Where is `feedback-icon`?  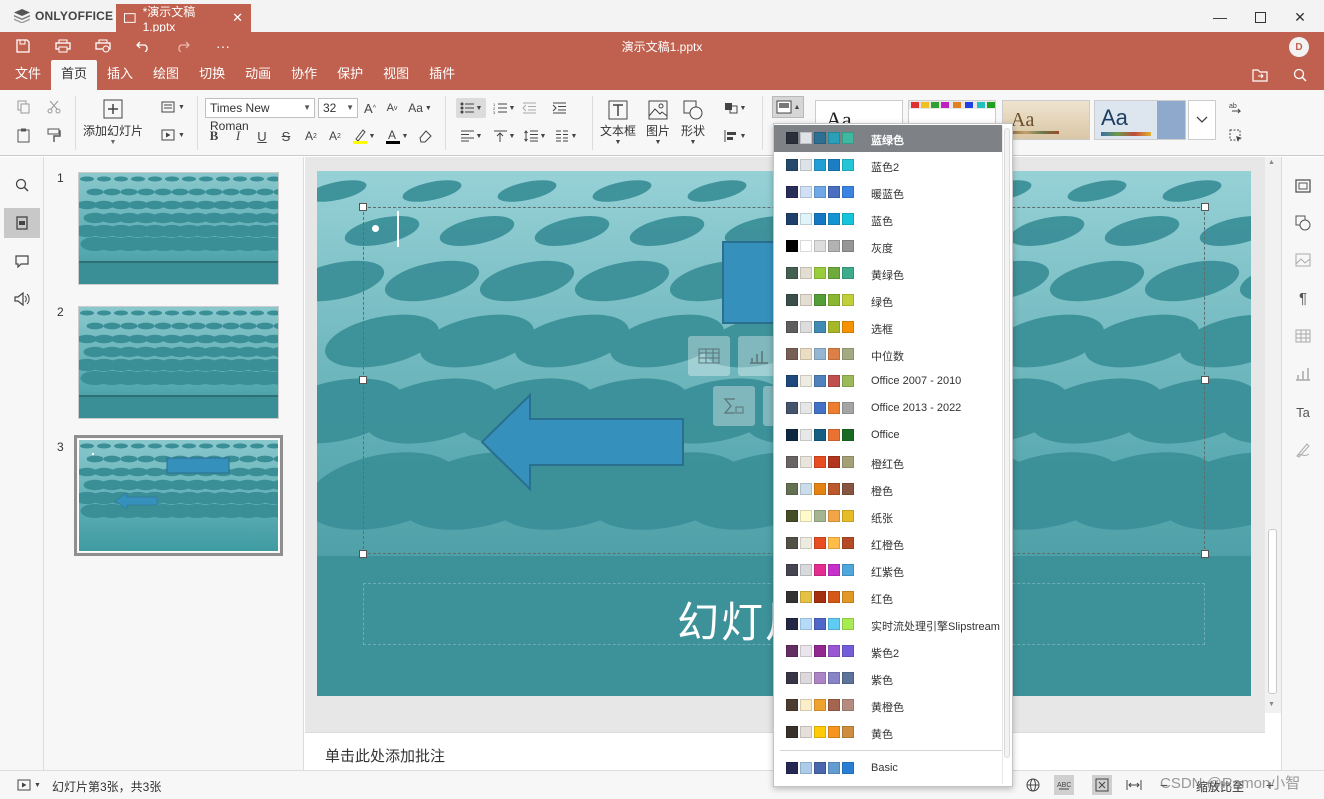 feedback-icon is located at coordinates (22, 299).